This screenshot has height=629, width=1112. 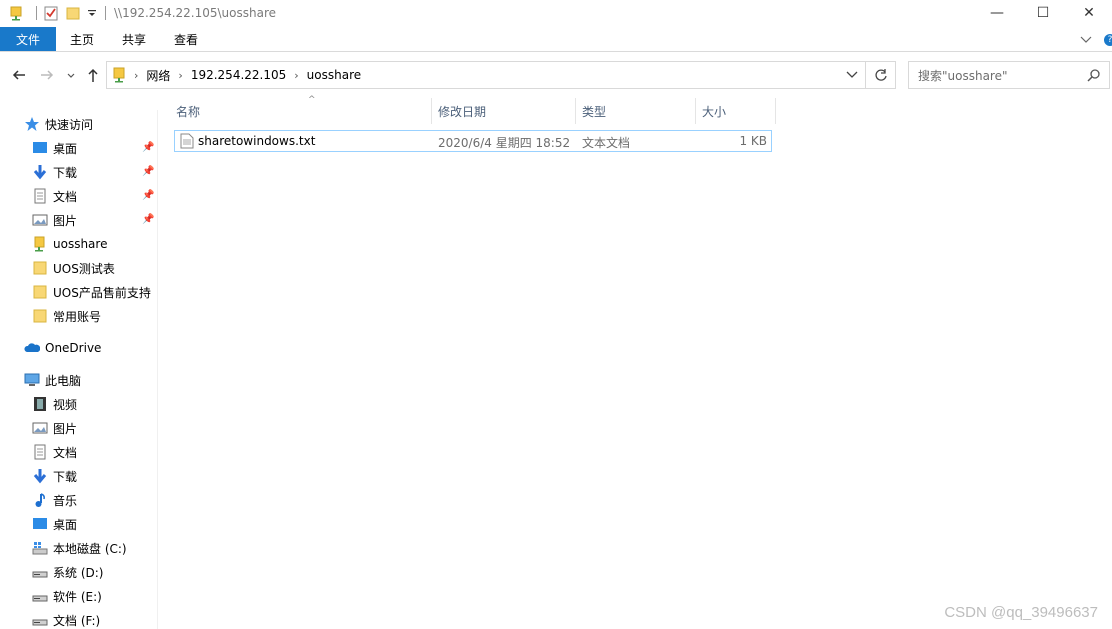 I want to click on sidebar-item-desktop: 桌面, so click(x=54, y=148).